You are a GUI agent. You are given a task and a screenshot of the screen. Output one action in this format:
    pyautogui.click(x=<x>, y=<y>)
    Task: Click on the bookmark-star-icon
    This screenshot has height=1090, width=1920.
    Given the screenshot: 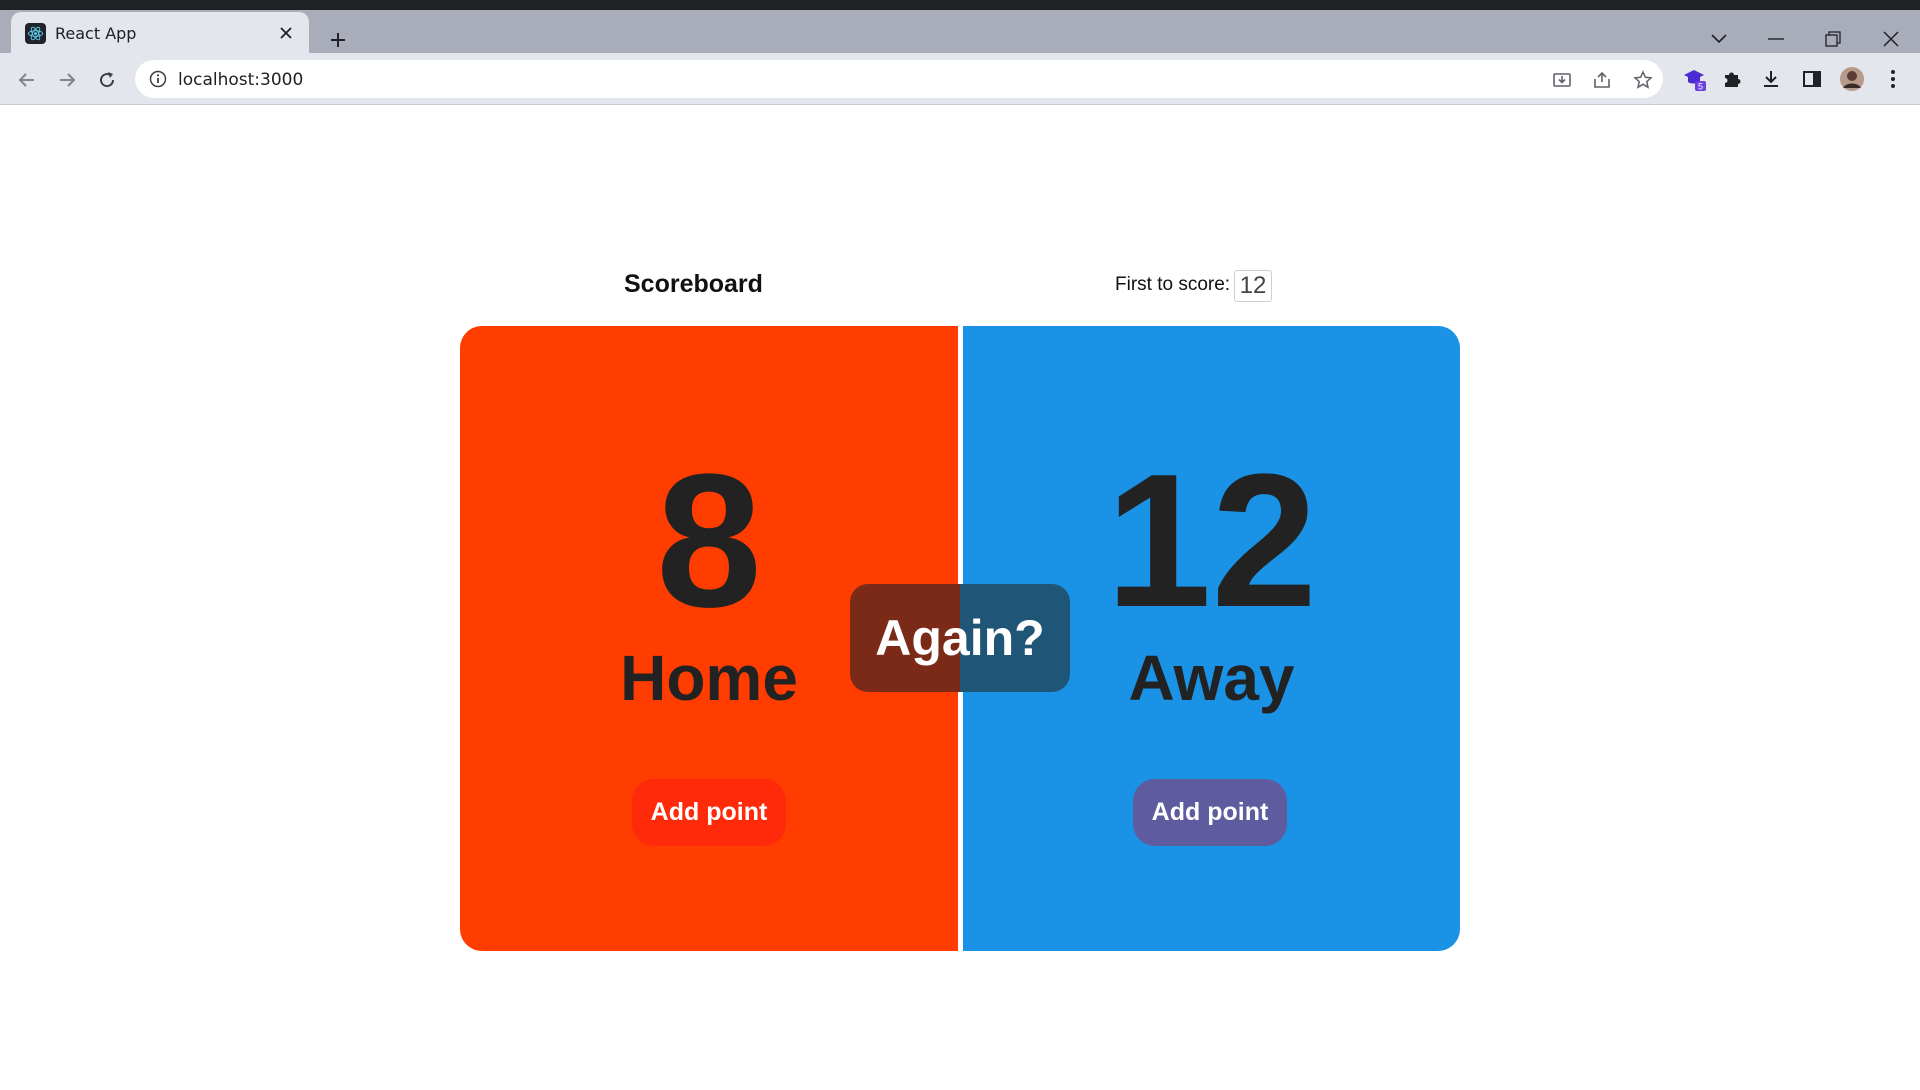 What is the action you would take?
    pyautogui.click(x=1643, y=80)
    